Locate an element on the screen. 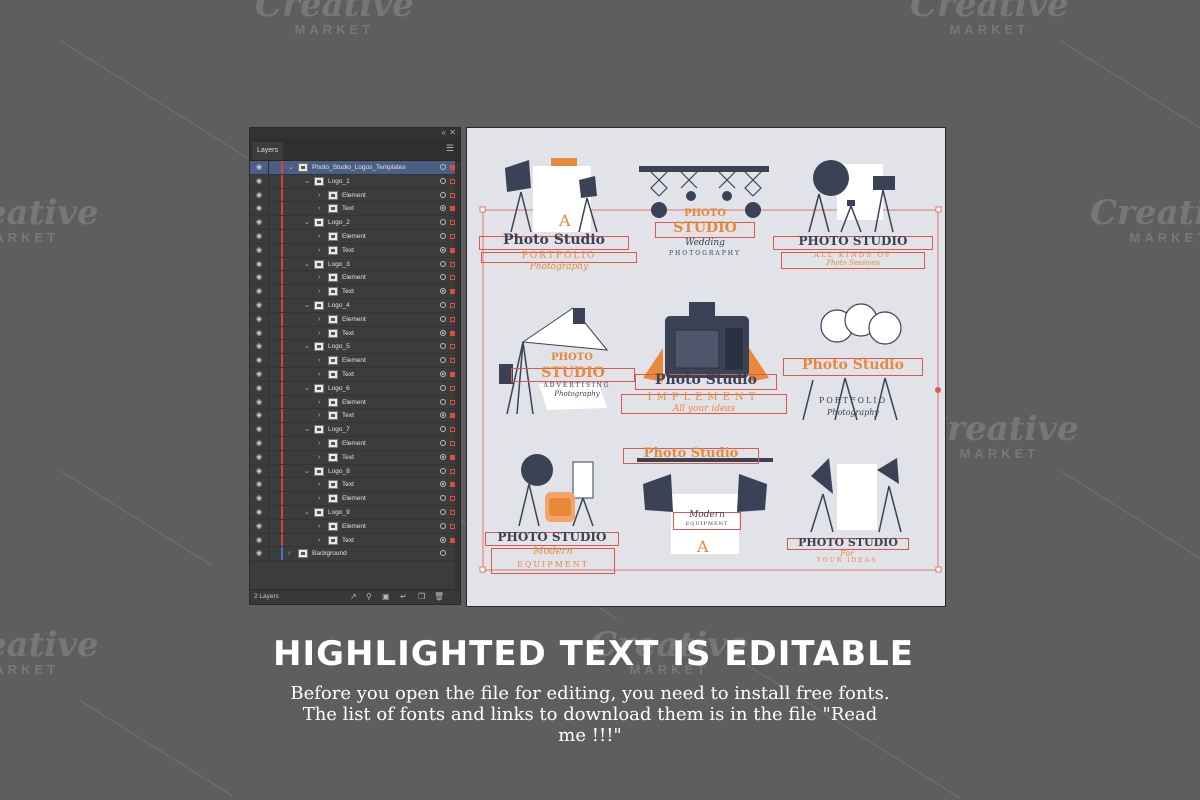  layer-row: ◉ ⌄ Logo_8 is located at coordinates (355, 471).